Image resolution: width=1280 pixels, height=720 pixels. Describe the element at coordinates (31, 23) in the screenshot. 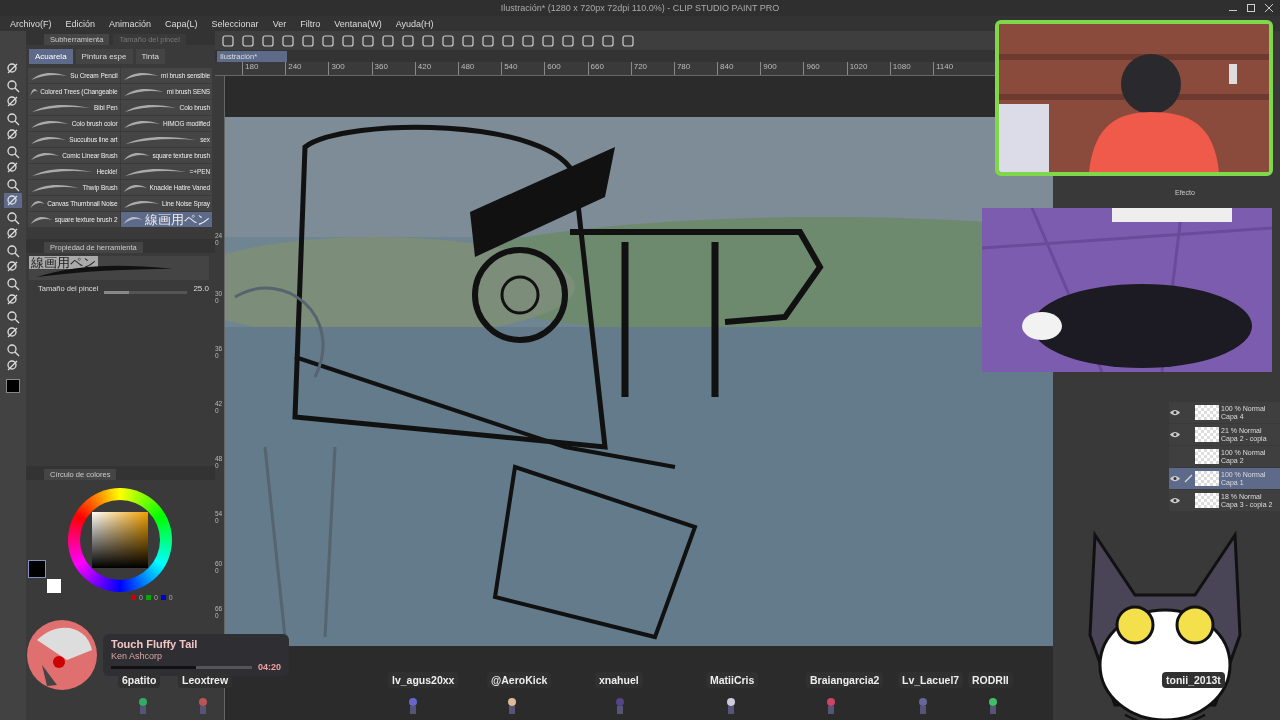

I see `menu-item: Archivo(F)` at that location.